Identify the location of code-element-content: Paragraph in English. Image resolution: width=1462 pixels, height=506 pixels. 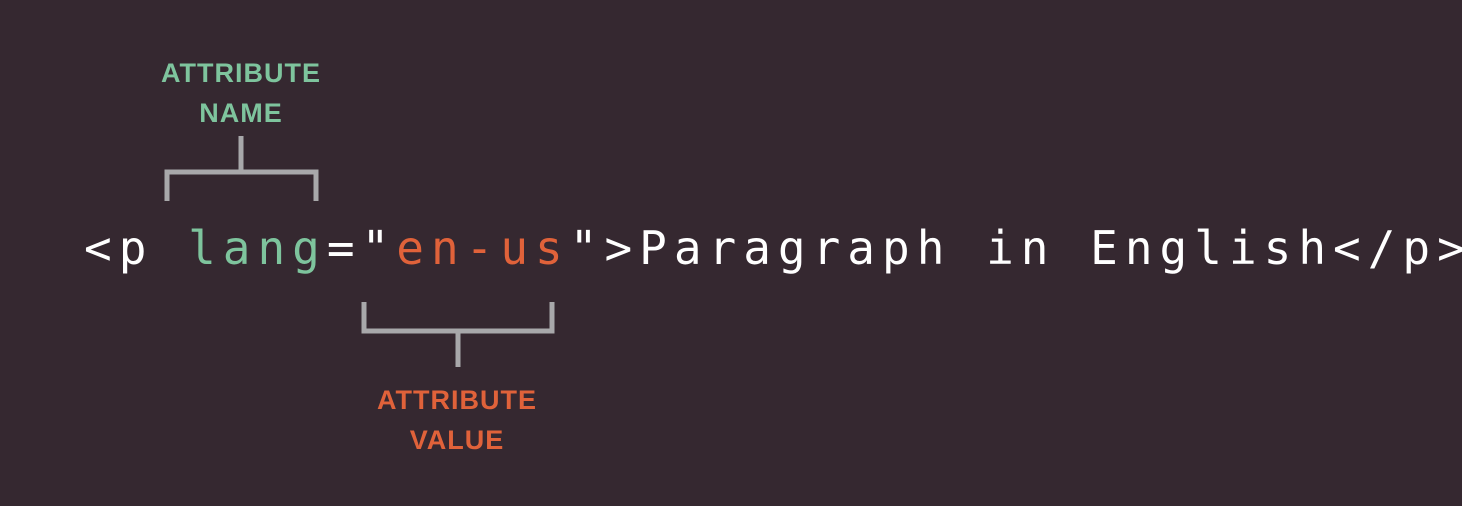
(986, 248).